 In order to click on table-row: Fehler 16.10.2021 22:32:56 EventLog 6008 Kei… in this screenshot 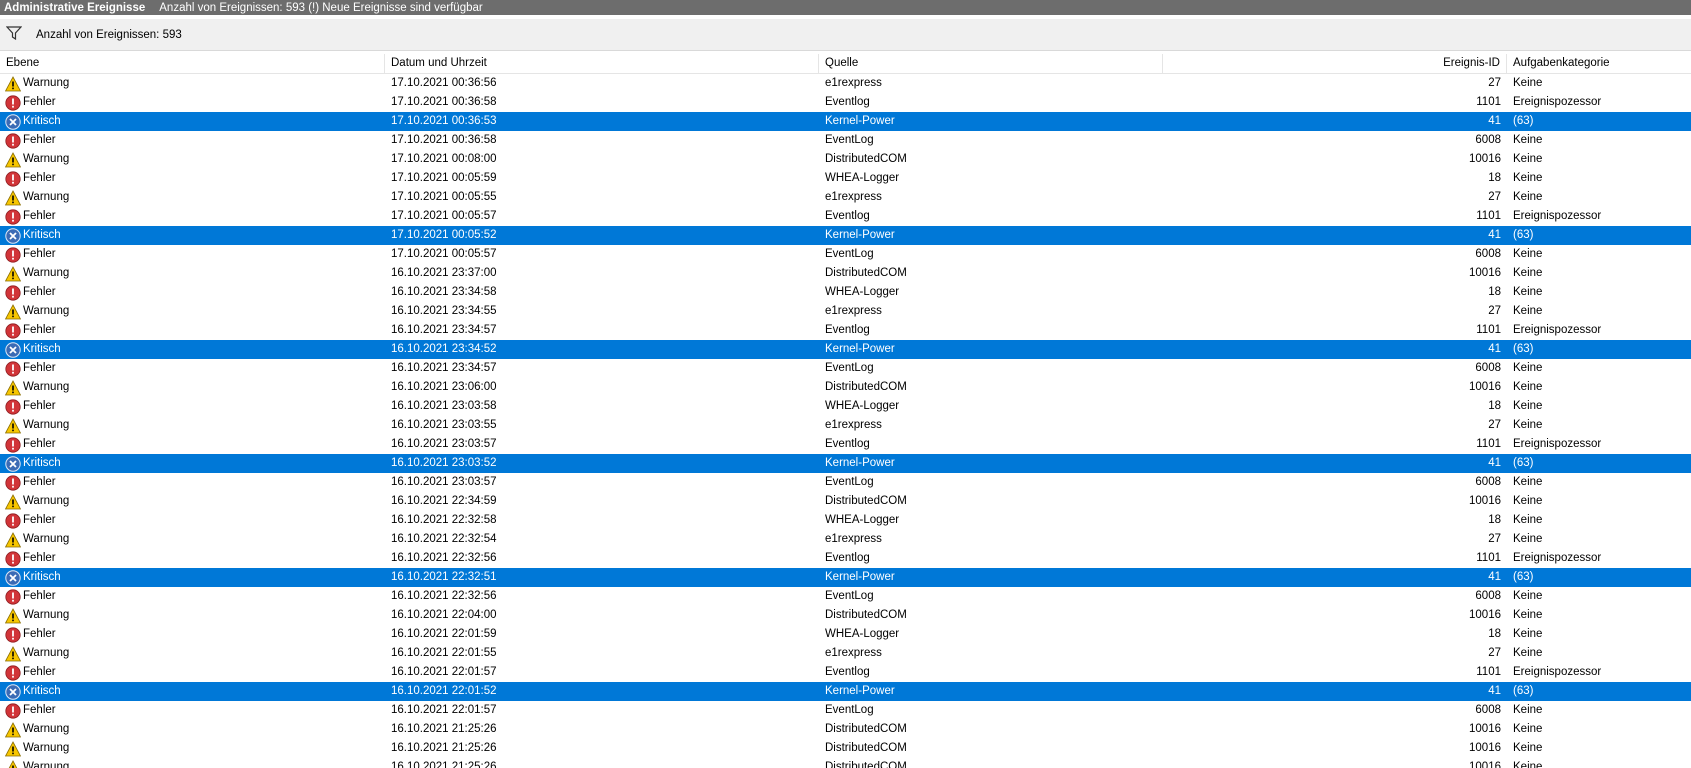, I will do `click(845, 596)`.